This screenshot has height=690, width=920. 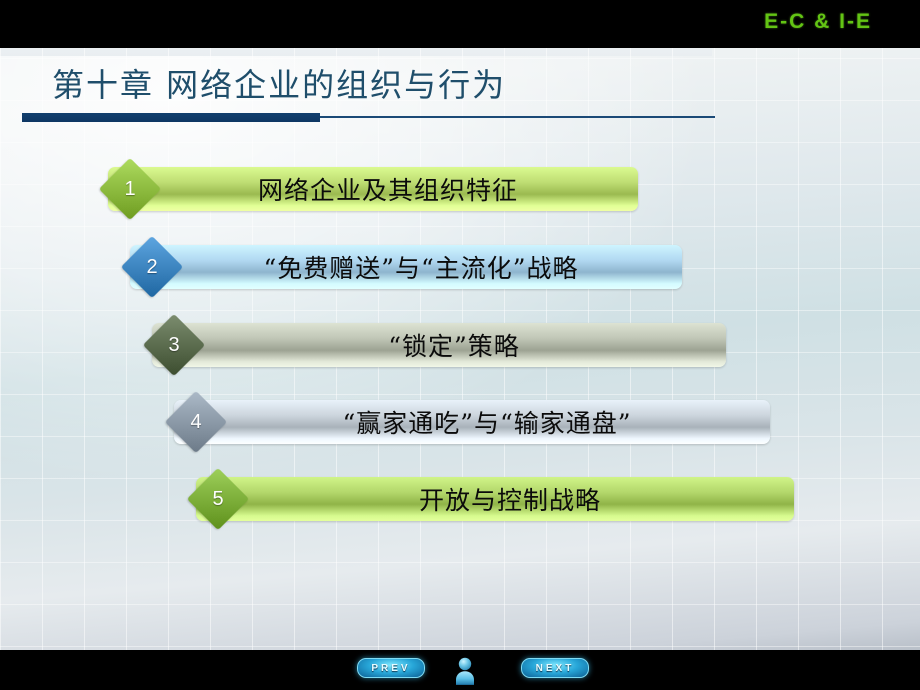 I want to click on agenda-item-label: “赢家通吃”与“输家通盘”, so click(x=487, y=423).